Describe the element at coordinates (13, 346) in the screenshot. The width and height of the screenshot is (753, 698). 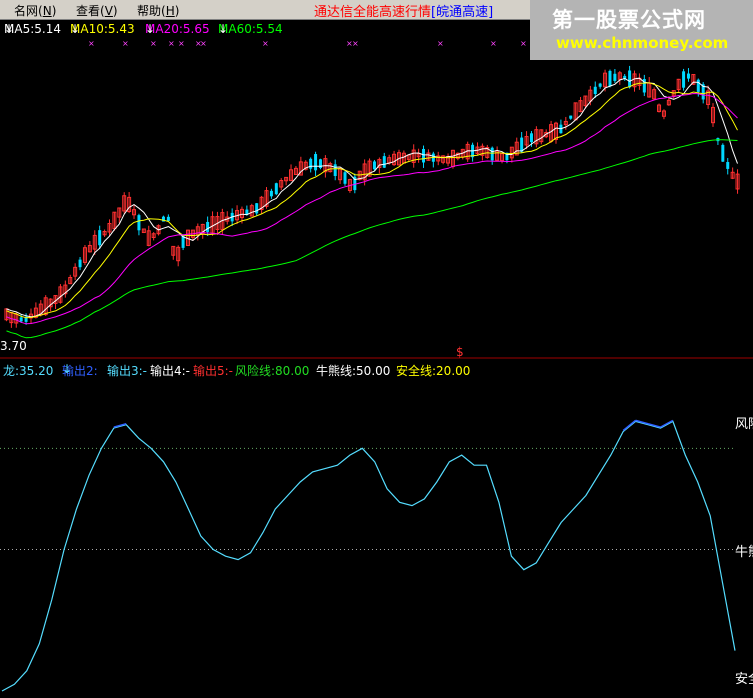
I see `low-price-label: 3.70` at that location.